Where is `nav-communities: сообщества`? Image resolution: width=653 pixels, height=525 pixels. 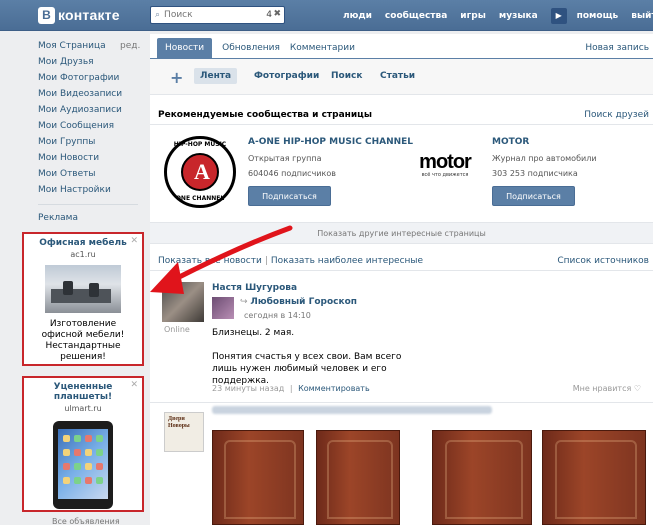
nav-communities: сообщества is located at coordinates (416, 16).